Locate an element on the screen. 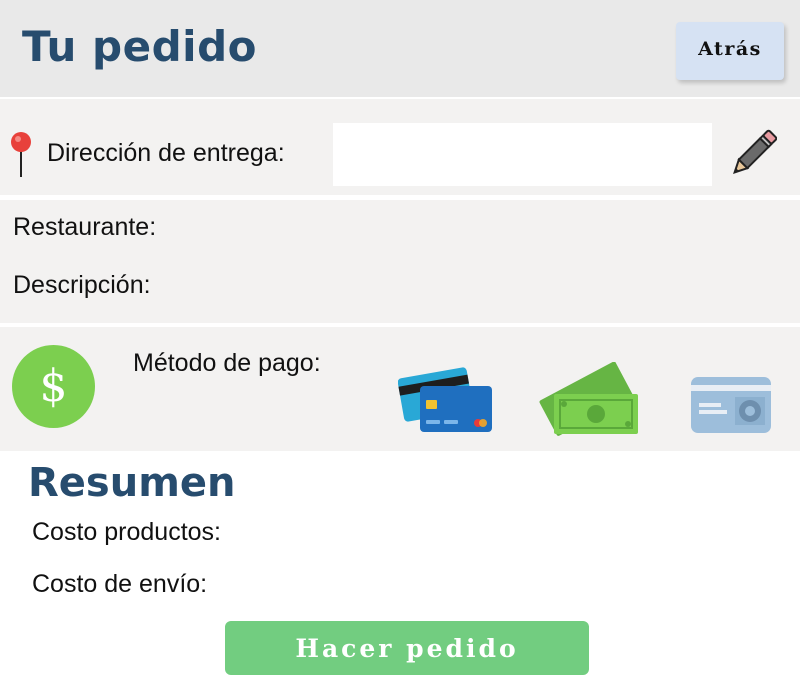 The width and height of the screenshot is (800, 690). pencil-edit-icon is located at coordinates (753, 154).